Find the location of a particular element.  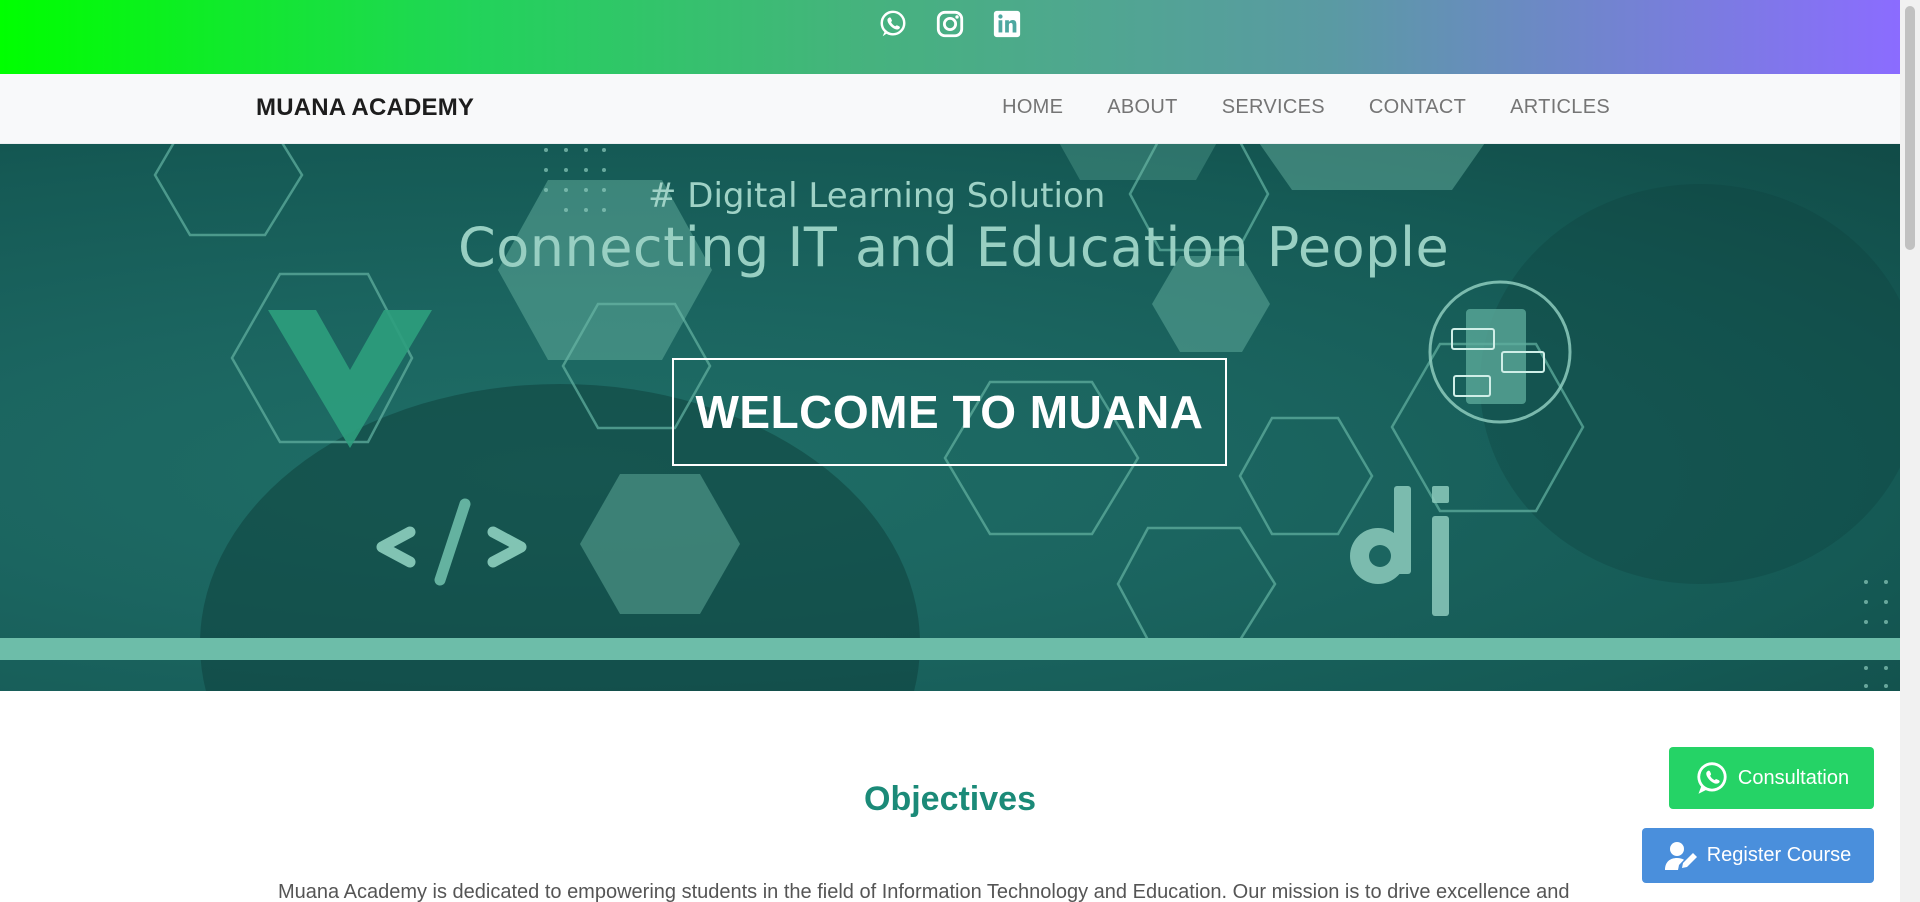

register-course-label: Register Course is located at coordinates (1779, 855).